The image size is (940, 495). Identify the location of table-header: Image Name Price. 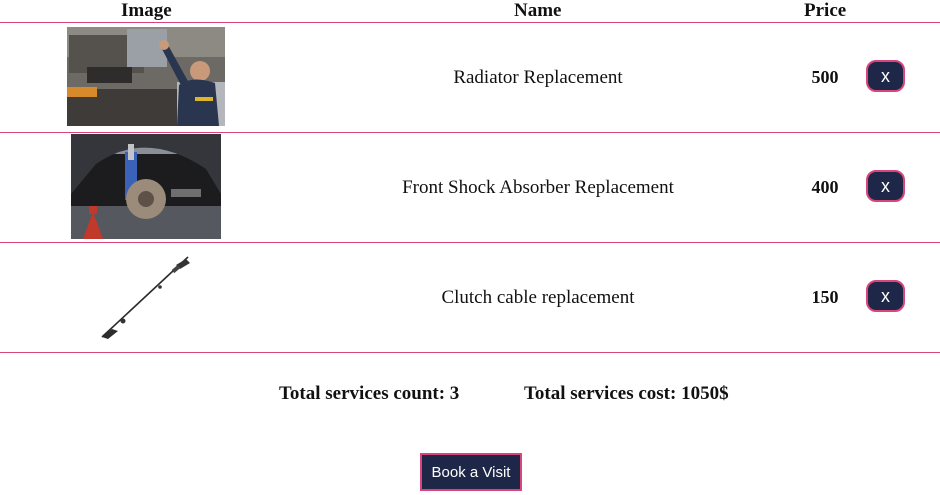
(470, 11).